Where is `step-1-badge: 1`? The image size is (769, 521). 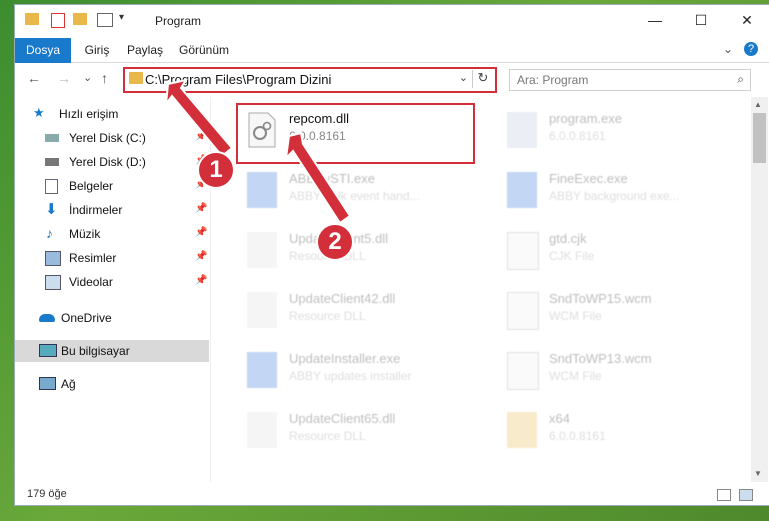 step-1-badge: 1 is located at coordinates (216, 170).